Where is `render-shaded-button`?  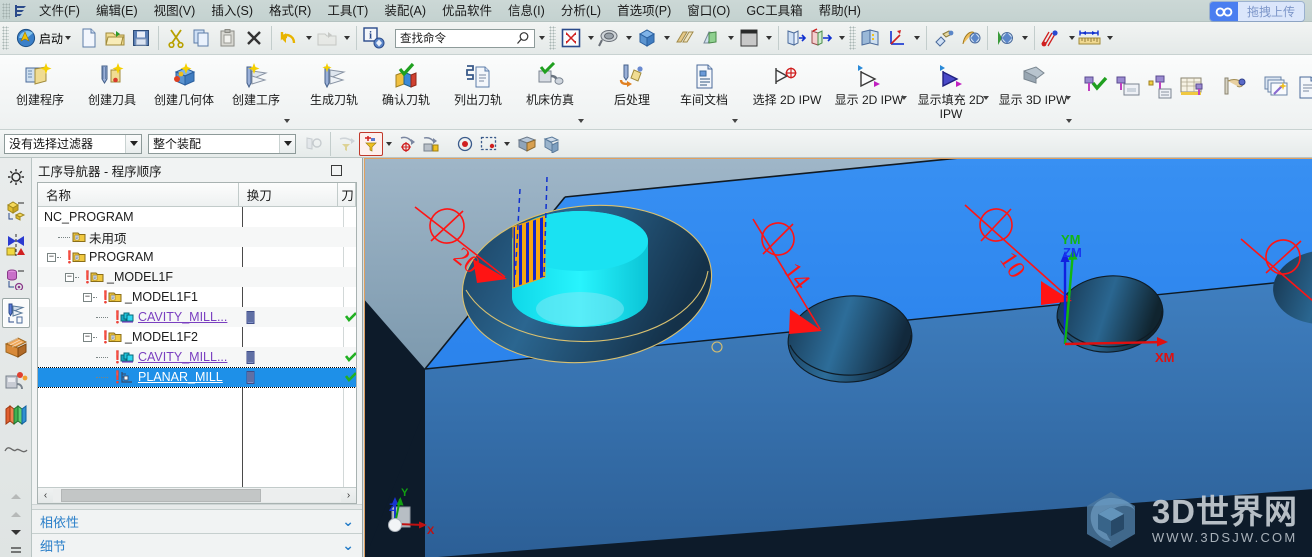 render-shaded-button is located at coordinates (527, 144).